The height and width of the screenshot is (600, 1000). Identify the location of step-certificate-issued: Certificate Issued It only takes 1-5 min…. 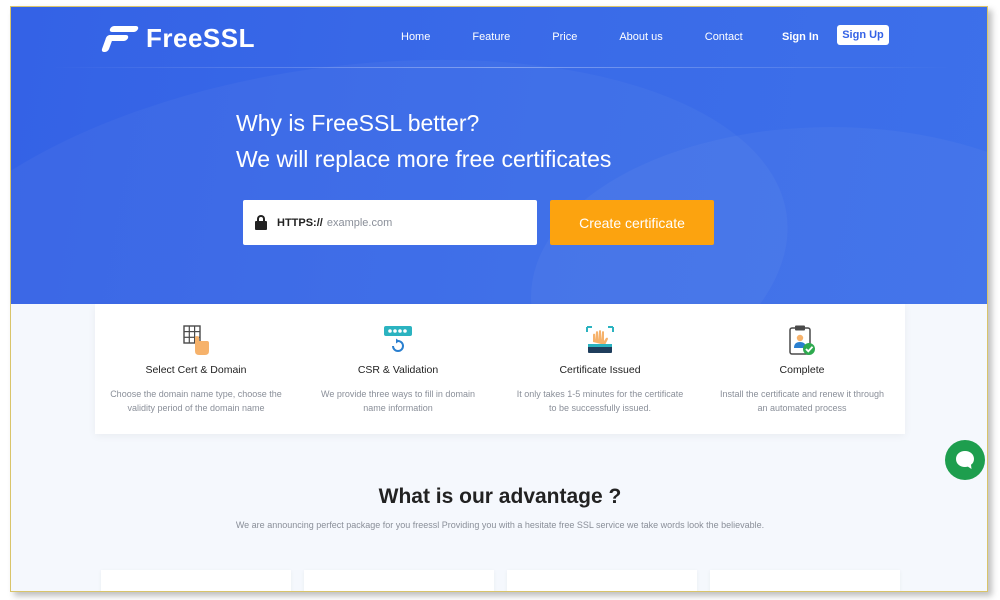
(600, 369).